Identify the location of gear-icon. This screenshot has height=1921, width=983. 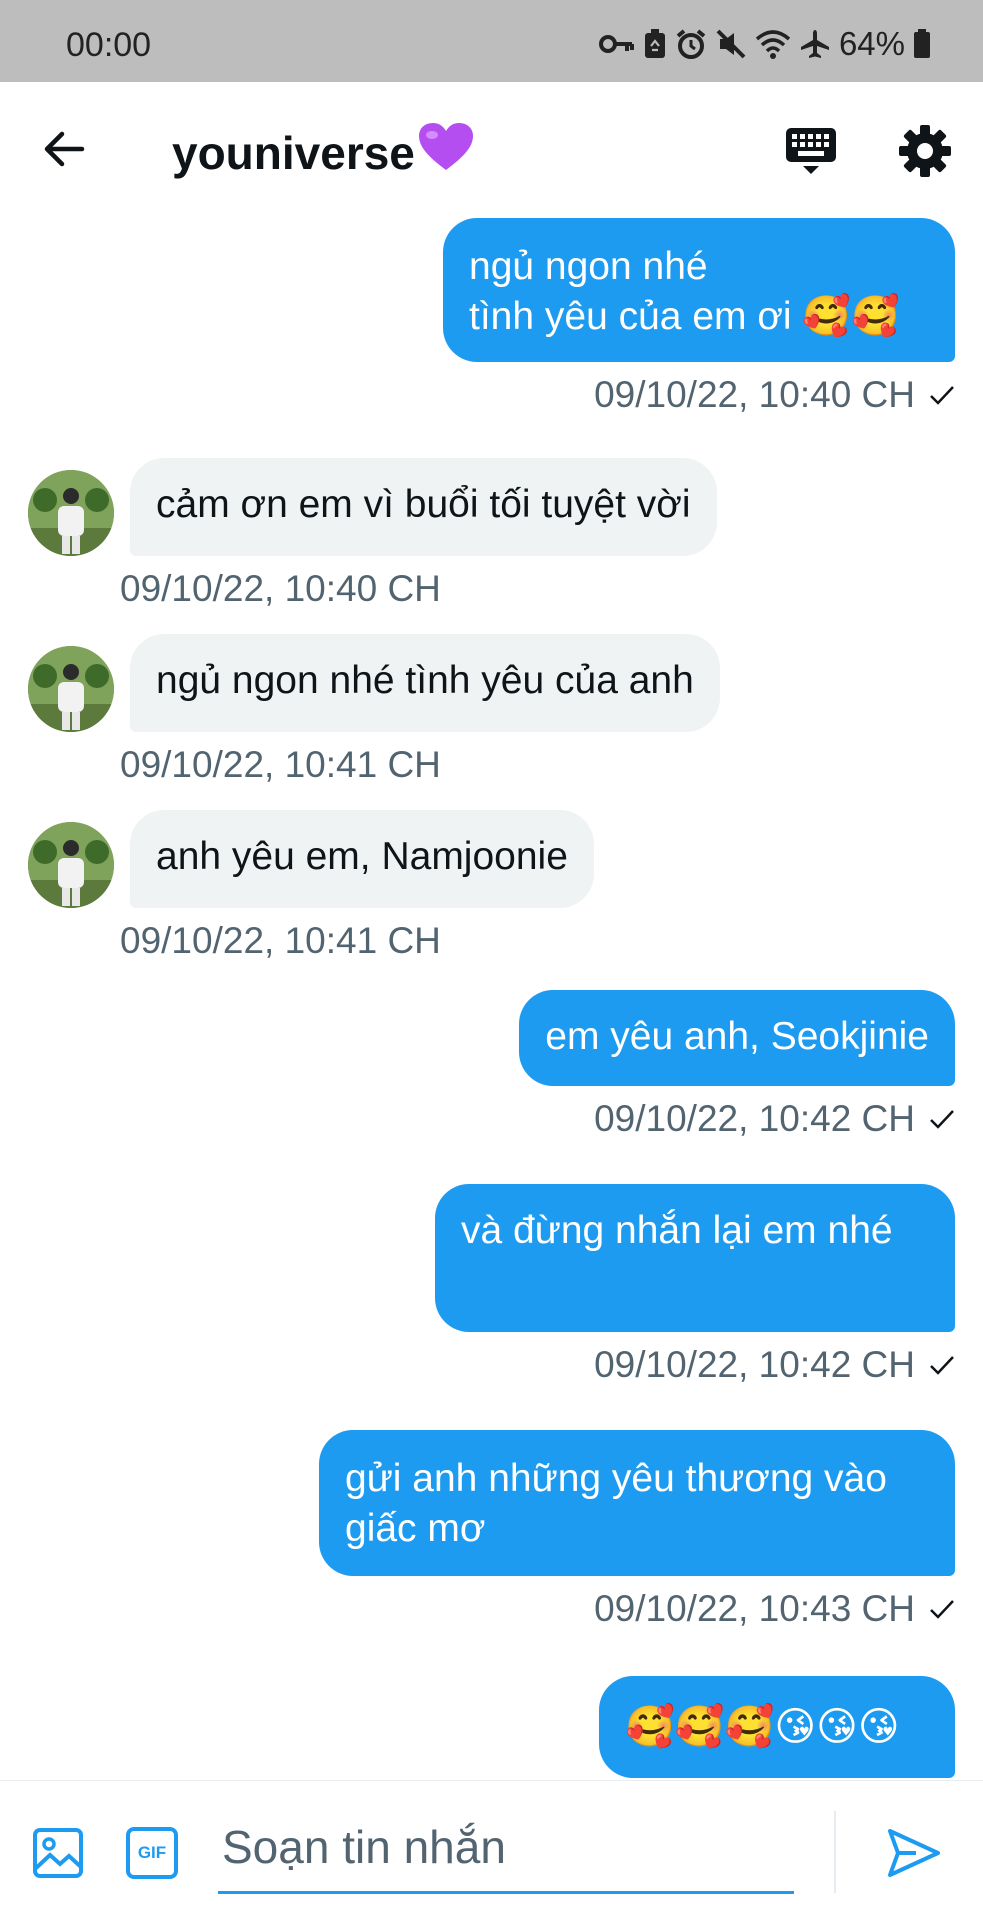
(925, 151).